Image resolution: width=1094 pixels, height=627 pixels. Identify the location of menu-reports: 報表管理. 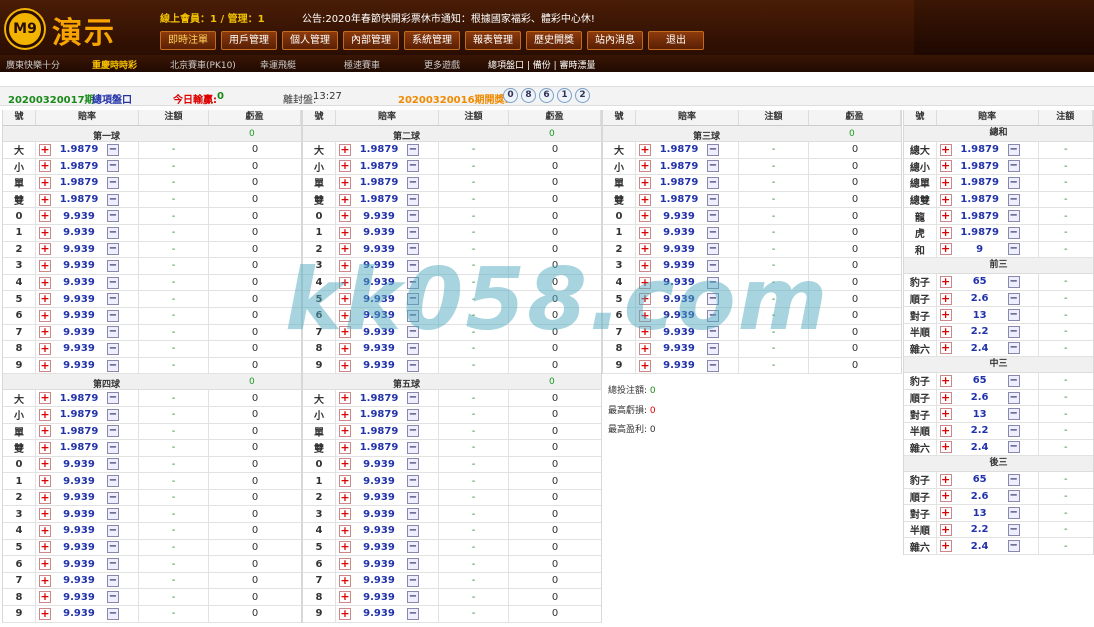
(493, 40).